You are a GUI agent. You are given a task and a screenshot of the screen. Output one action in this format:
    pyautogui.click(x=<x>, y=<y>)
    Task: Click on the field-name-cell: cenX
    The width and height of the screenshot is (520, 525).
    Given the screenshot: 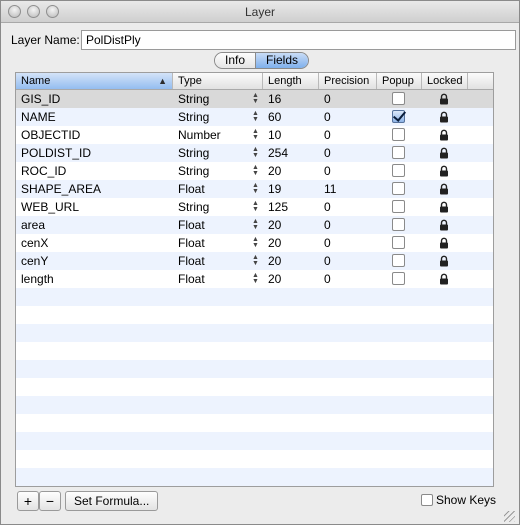 What is the action you would take?
    pyautogui.click(x=94, y=243)
    